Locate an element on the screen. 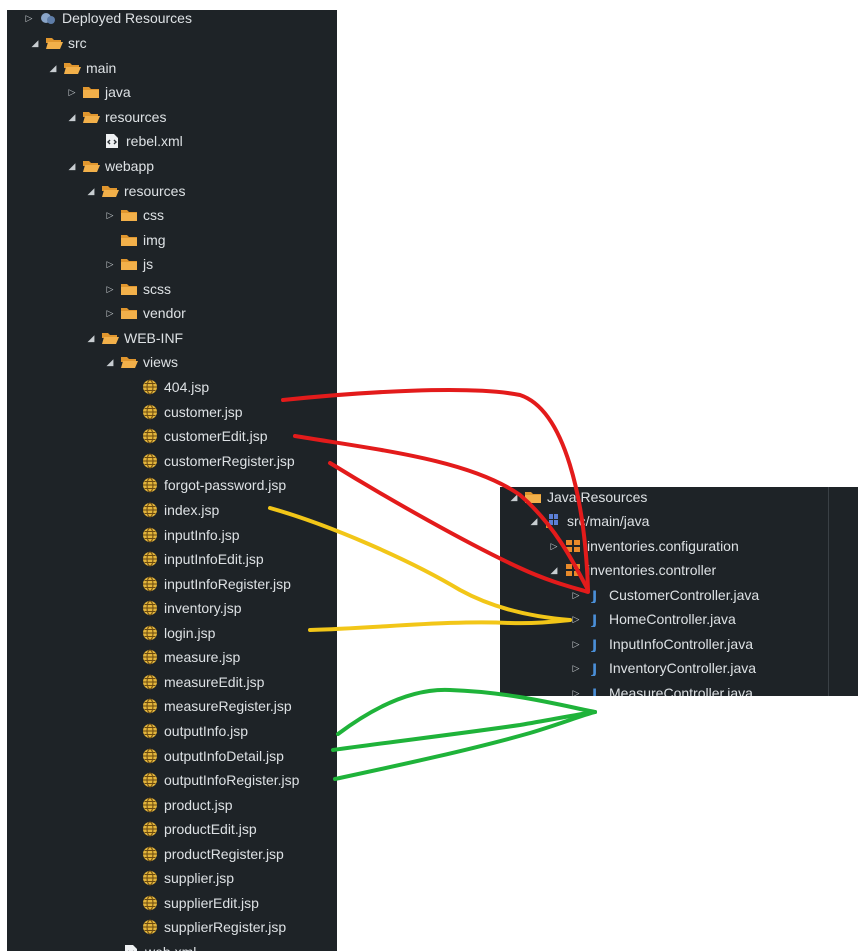  annotation-arrow-green is located at coordinates (465, 745).